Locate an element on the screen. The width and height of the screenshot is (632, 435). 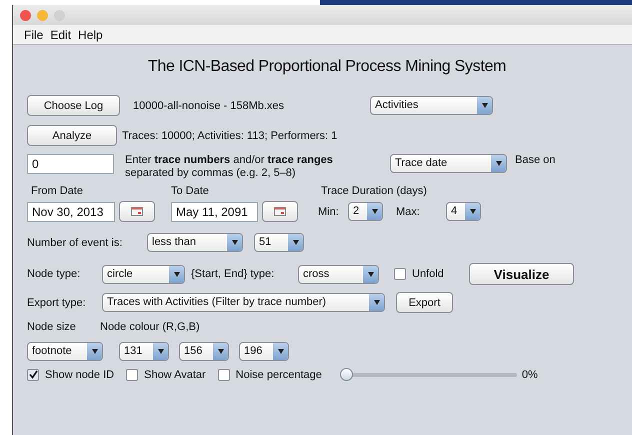
max-dropdown: 4 is located at coordinates (463, 211).